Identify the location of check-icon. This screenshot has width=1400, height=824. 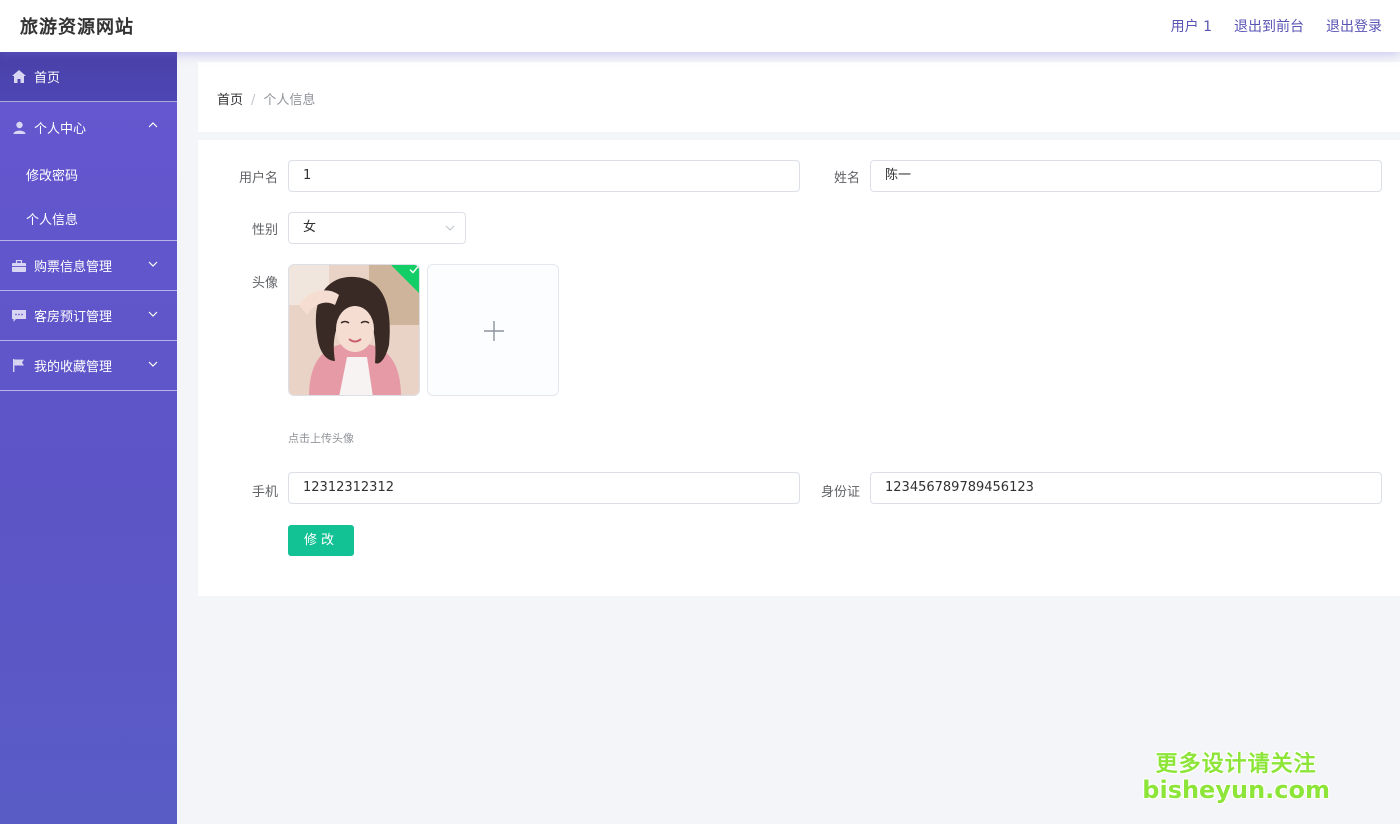
(414, 270).